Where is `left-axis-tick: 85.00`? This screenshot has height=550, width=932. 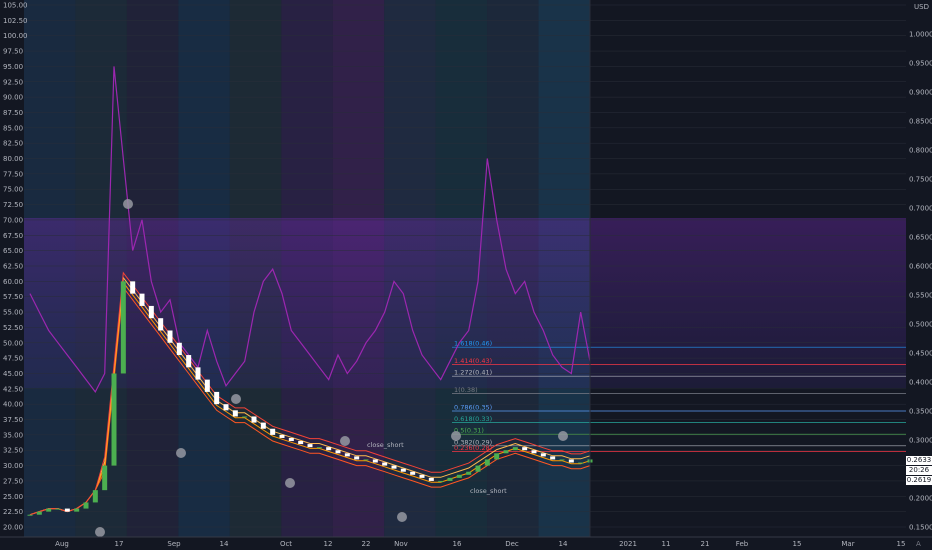 left-axis-tick: 85.00 is located at coordinates (13, 128).